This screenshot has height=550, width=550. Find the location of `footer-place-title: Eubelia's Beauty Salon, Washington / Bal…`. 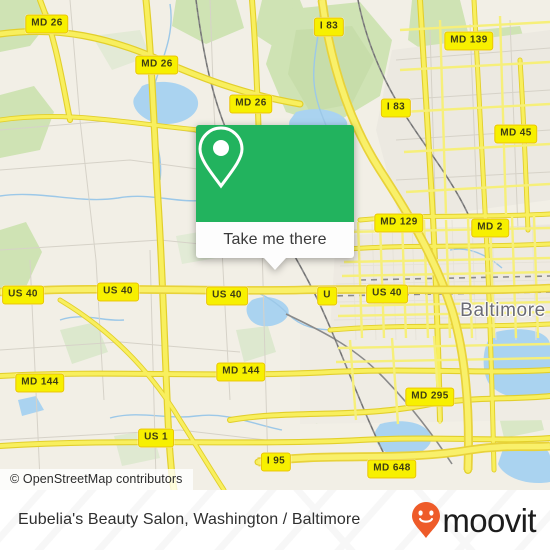

footer-place-title: Eubelia's Beauty Salon, Washington / Bal… is located at coordinates (189, 519).